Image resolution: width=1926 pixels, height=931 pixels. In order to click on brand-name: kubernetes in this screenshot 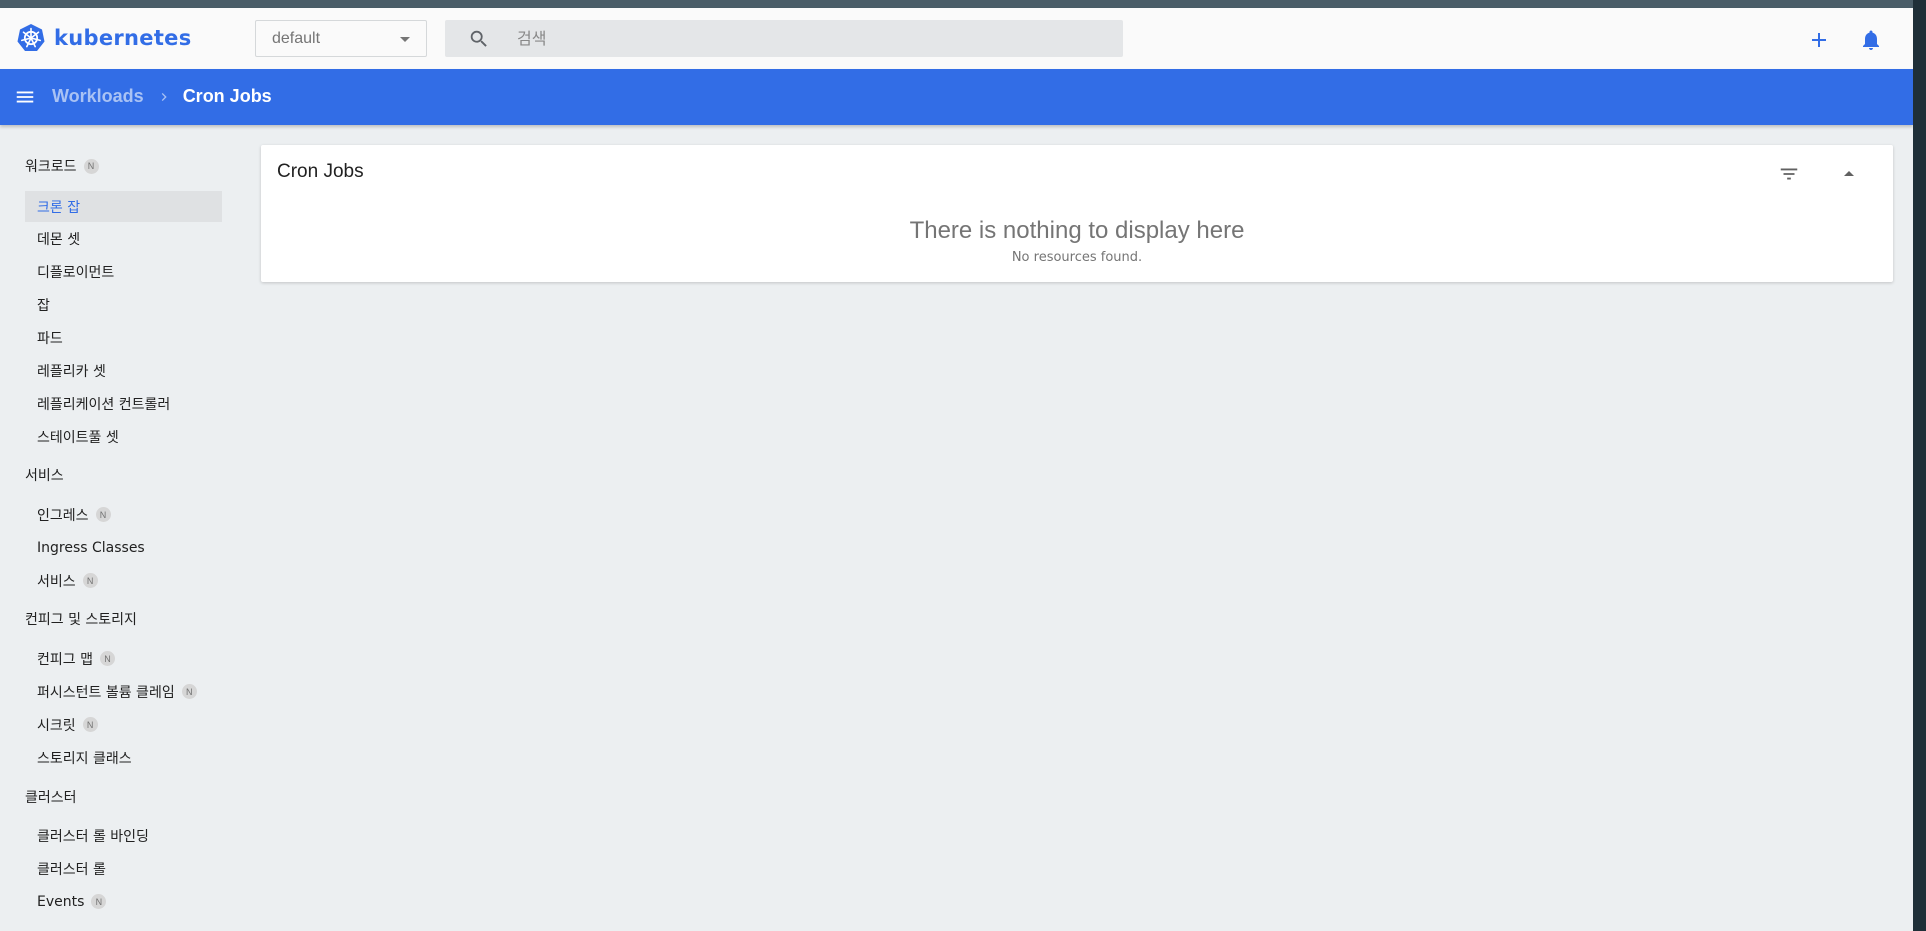, I will do `click(123, 38)`.